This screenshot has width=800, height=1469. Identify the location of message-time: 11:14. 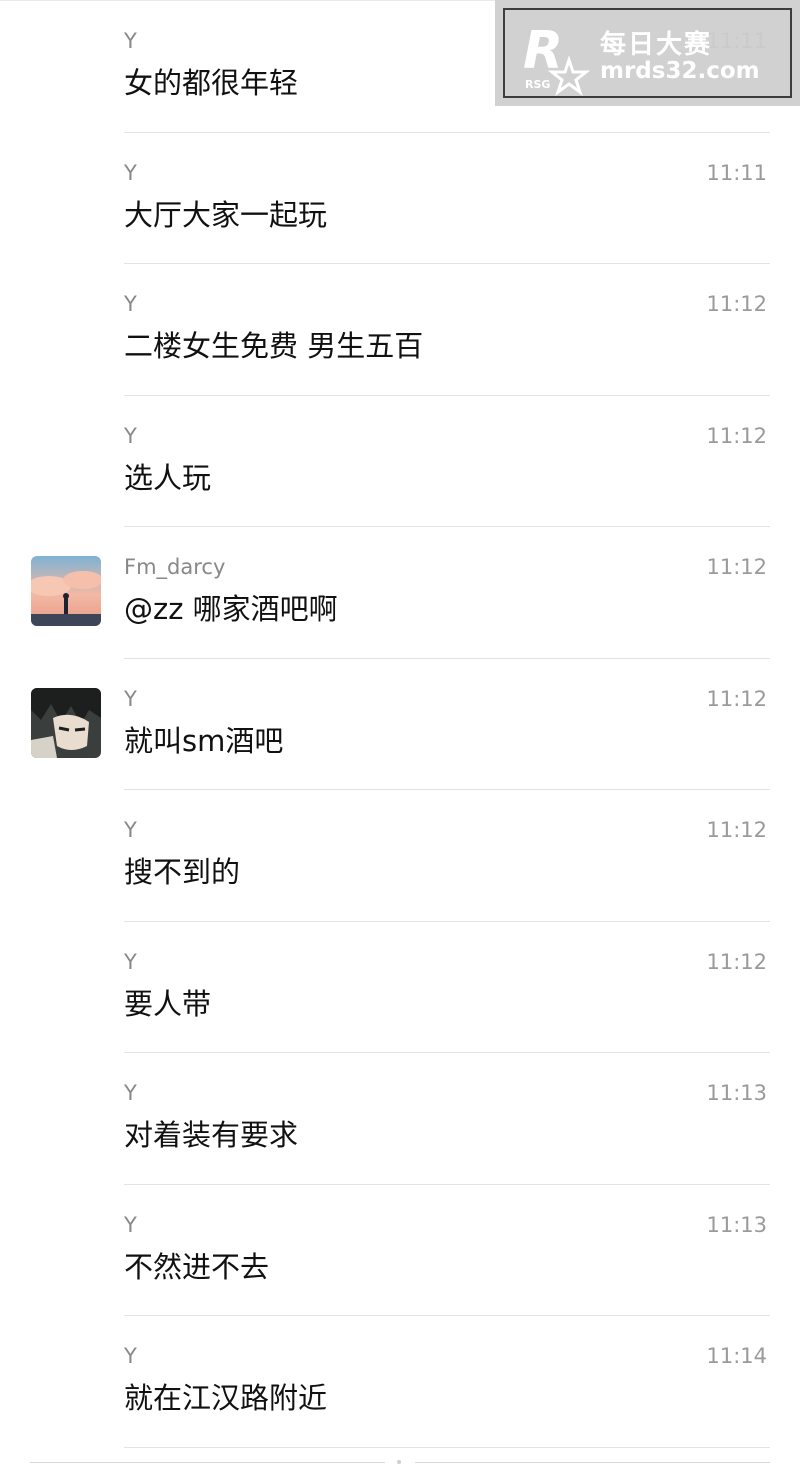
(736, 1356).